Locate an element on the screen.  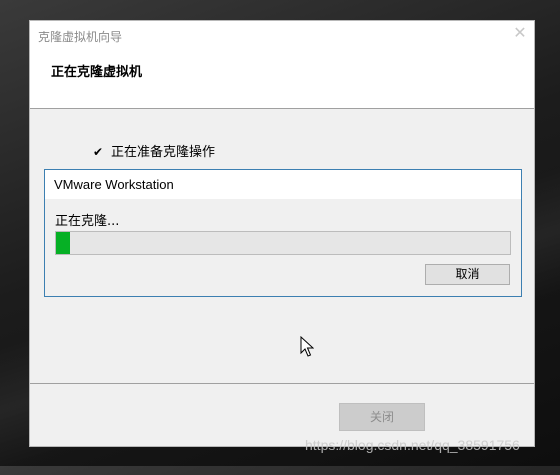
watermark-text: https://blog.csdn.net/qq_38591756 is located at coordinates (412, 445).